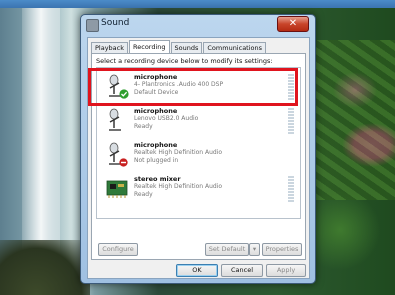 The image size is (395, 295). I want to click on tab-sounds: Sounds, so click(186, 47).